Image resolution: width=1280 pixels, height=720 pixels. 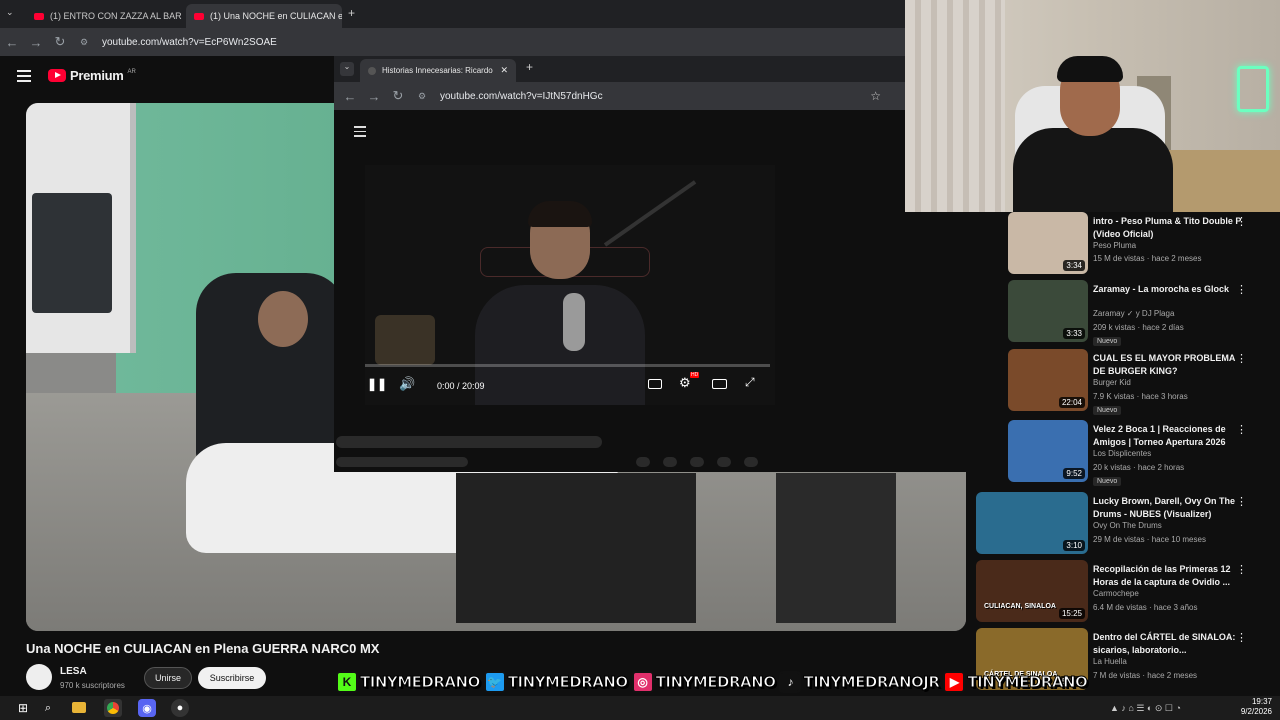 What do you see at coordinates (1217, 181) in the screenshot?
I see `webcam-floor` at bounding box center [1217, 181].